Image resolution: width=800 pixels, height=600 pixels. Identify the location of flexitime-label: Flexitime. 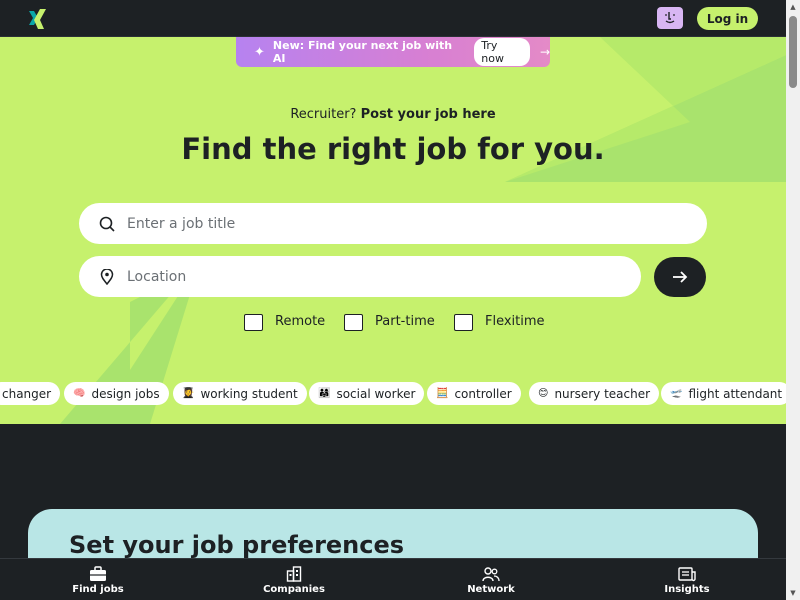
(515, 321).